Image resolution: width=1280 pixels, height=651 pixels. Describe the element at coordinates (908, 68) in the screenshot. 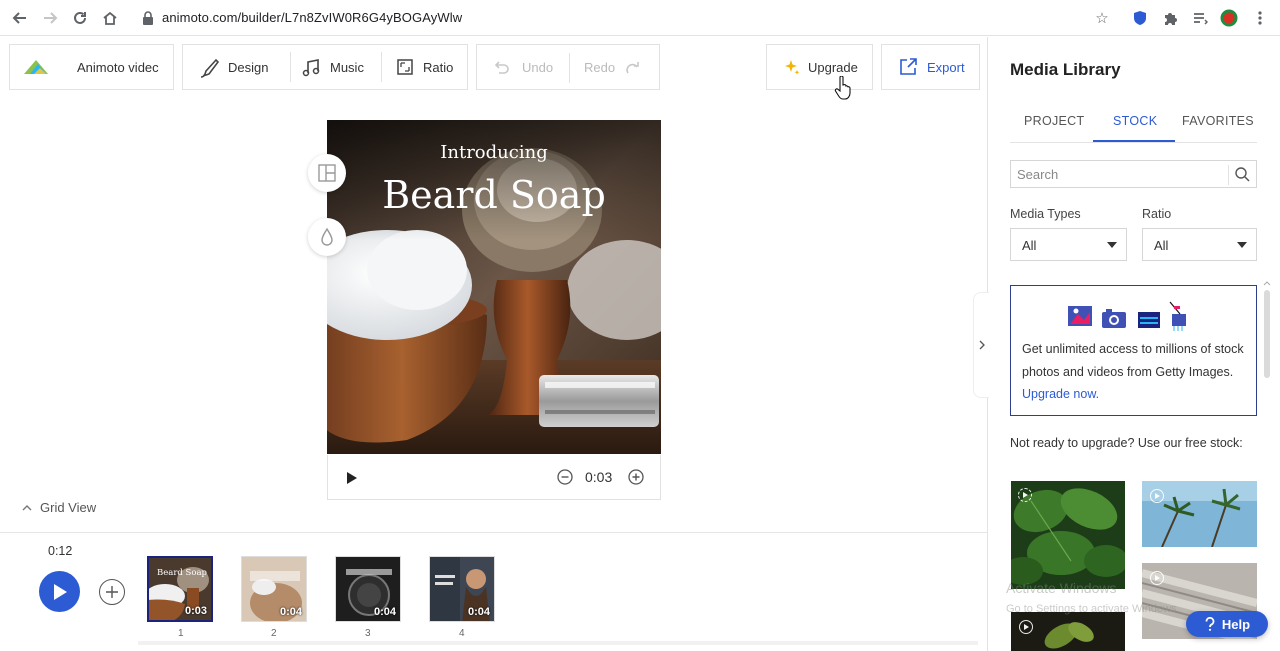

I see `export-icon` at that location.